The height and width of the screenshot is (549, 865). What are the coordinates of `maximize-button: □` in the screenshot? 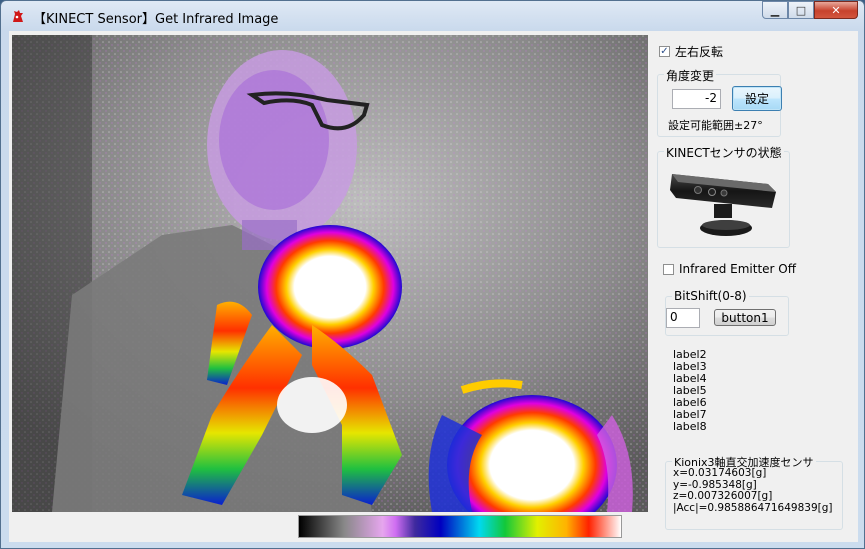 It's located at (801, 10).